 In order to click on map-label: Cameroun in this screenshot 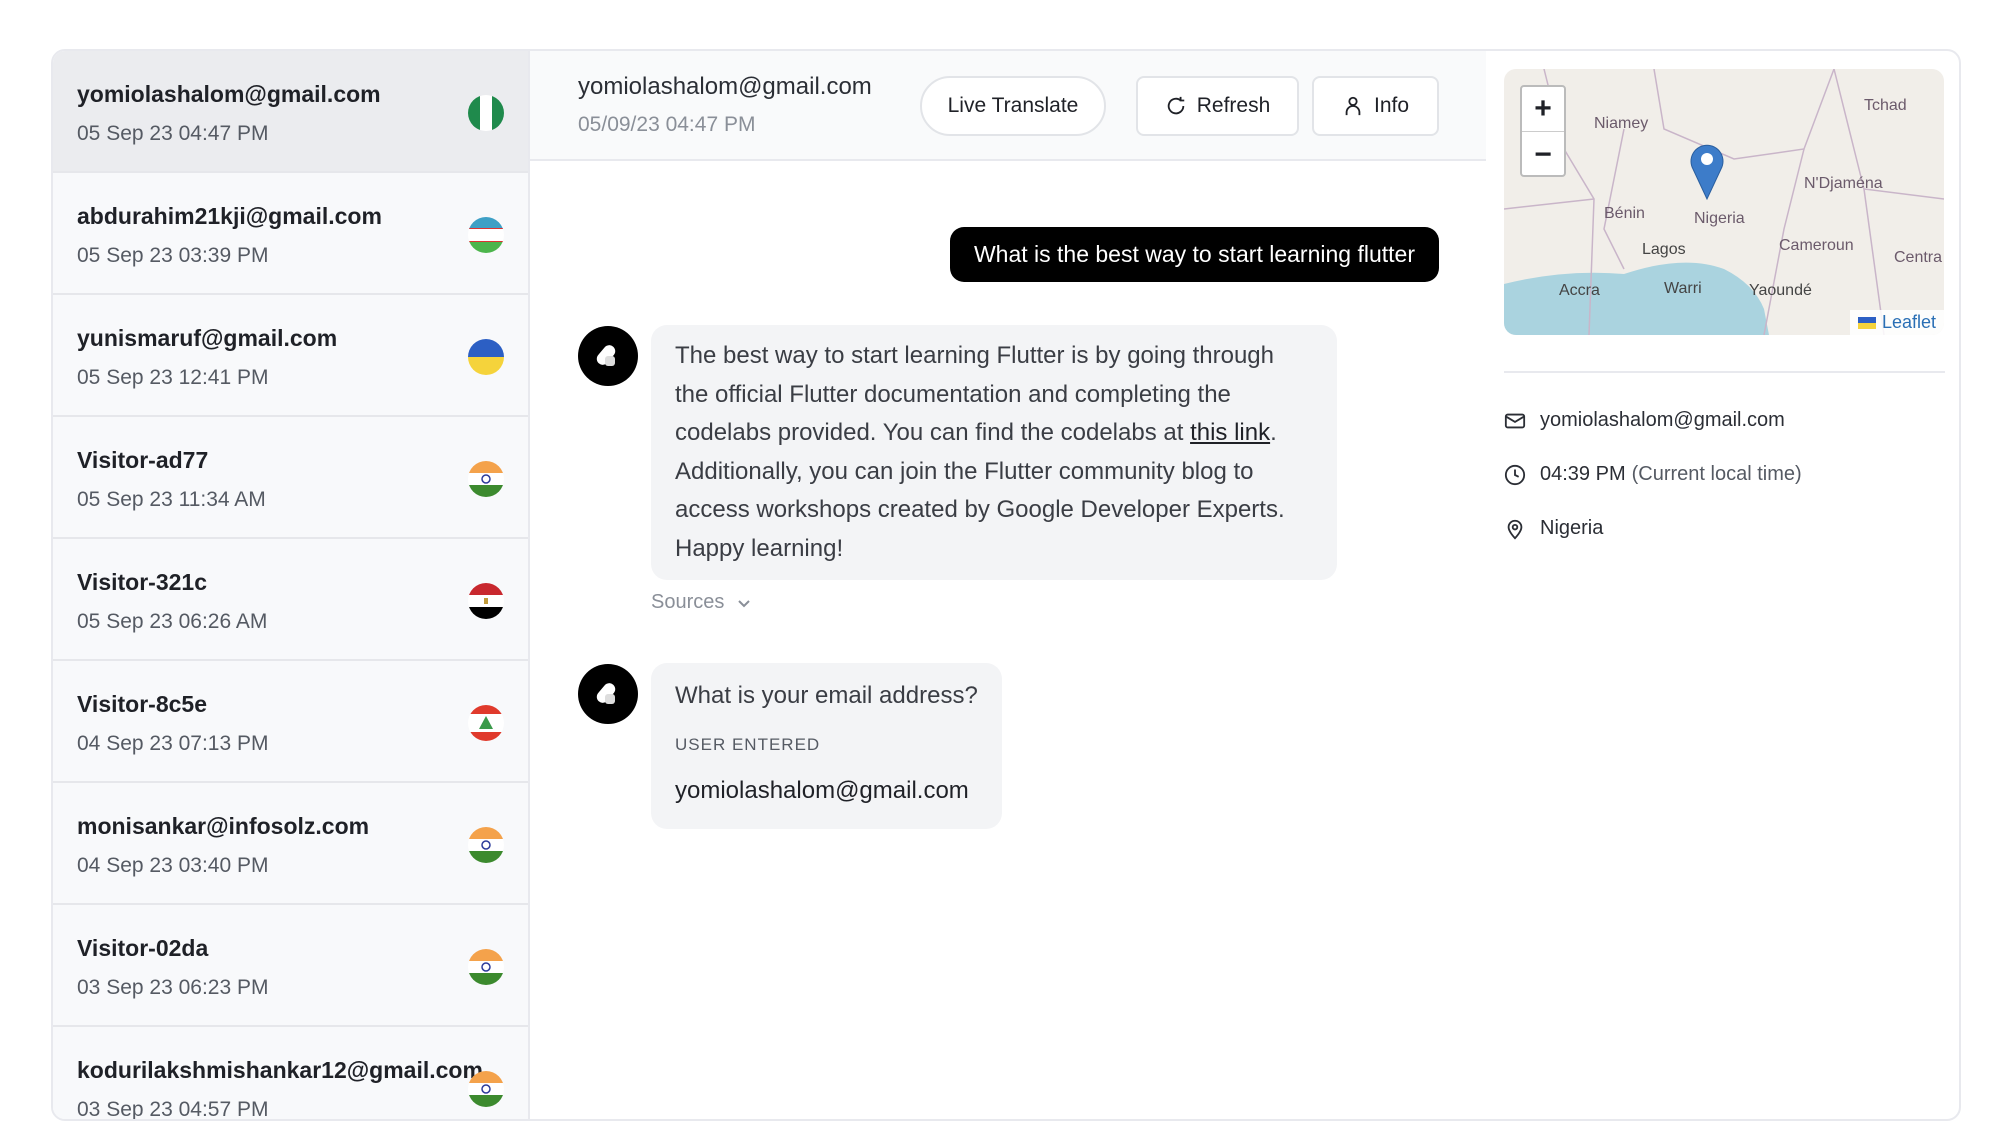, I will do `click(1816, 245)`.